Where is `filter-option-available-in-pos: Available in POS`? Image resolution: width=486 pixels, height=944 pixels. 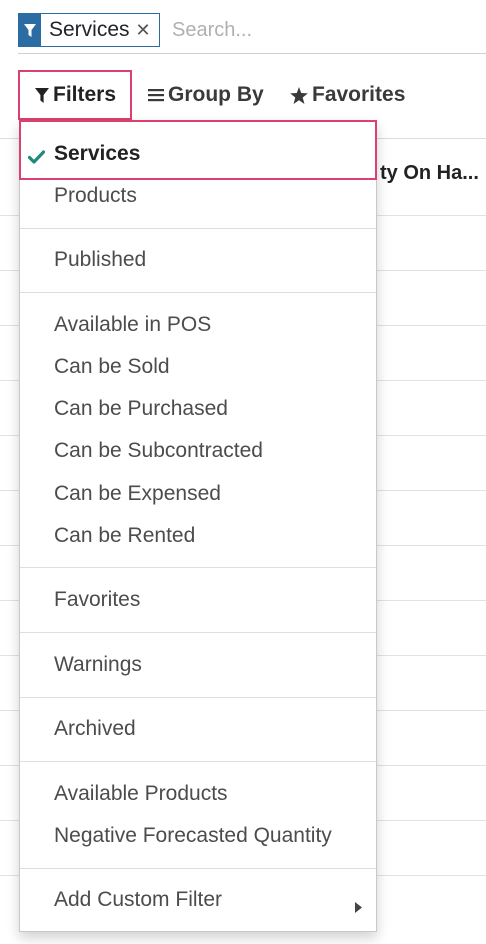
filter-option-available-in-pos: Available in POS is located at coordinates (198, 325).